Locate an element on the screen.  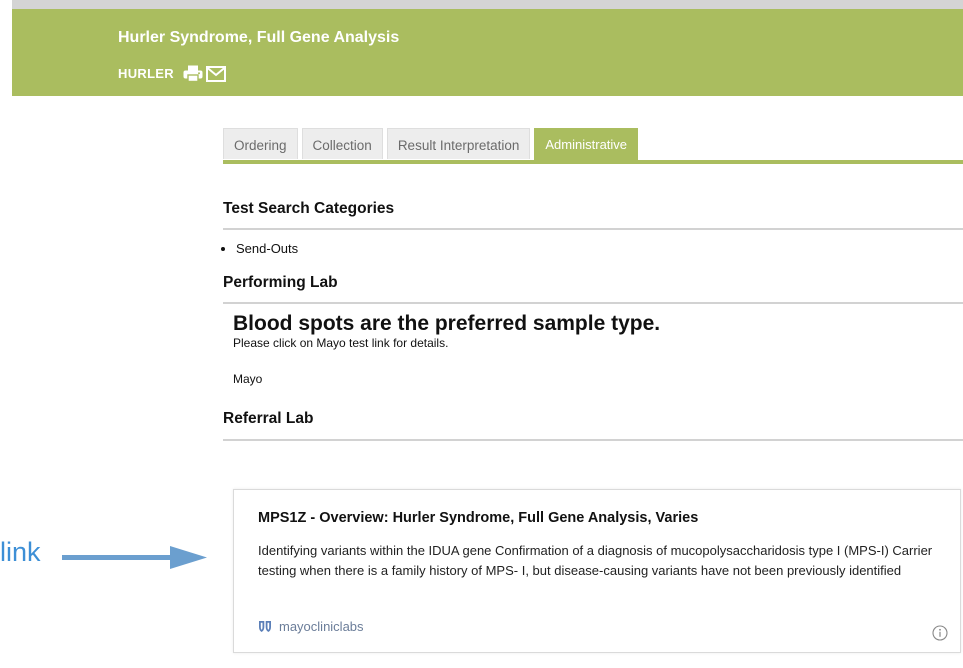
tab-ordering: Ordering is located at coordinates (260, 143).